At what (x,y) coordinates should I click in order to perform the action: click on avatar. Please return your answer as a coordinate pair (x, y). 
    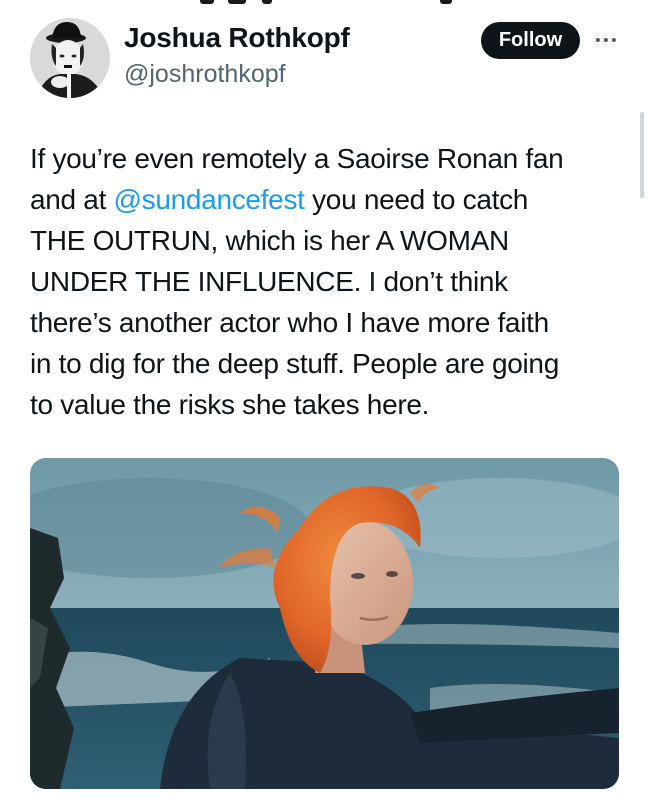
    Looking at the image, I should click on (70, 58).